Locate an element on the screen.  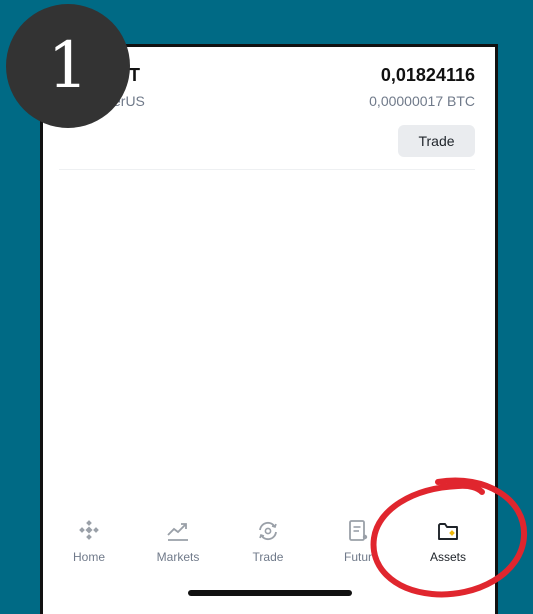
trade-button: Trade is located at coordinates (436, 141).